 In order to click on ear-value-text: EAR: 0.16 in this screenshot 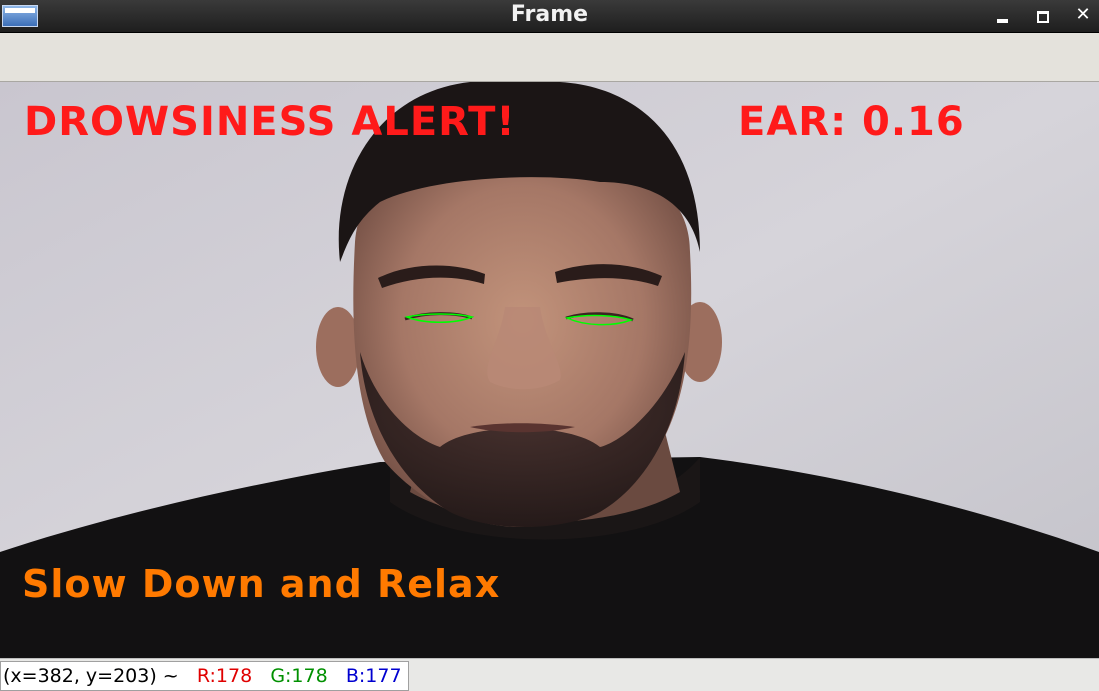, I will do `click(851, 122)`.